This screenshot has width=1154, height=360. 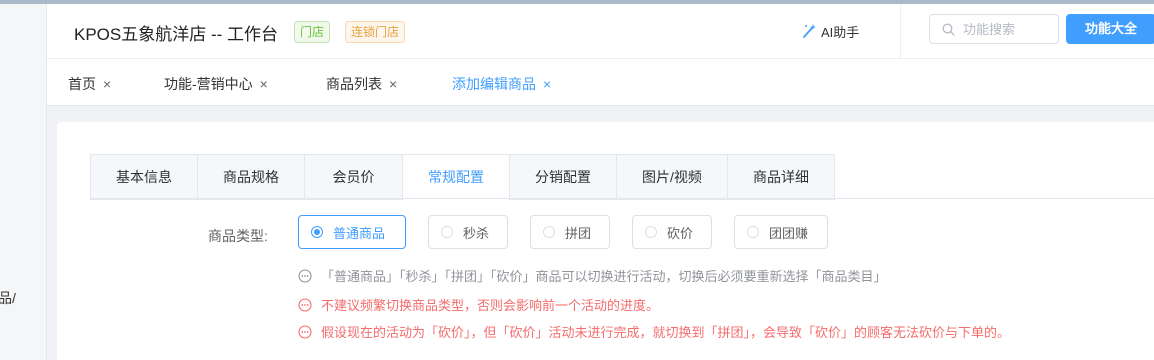 I want to click on tab-label: 商品列表, so click(x=354, y=84).